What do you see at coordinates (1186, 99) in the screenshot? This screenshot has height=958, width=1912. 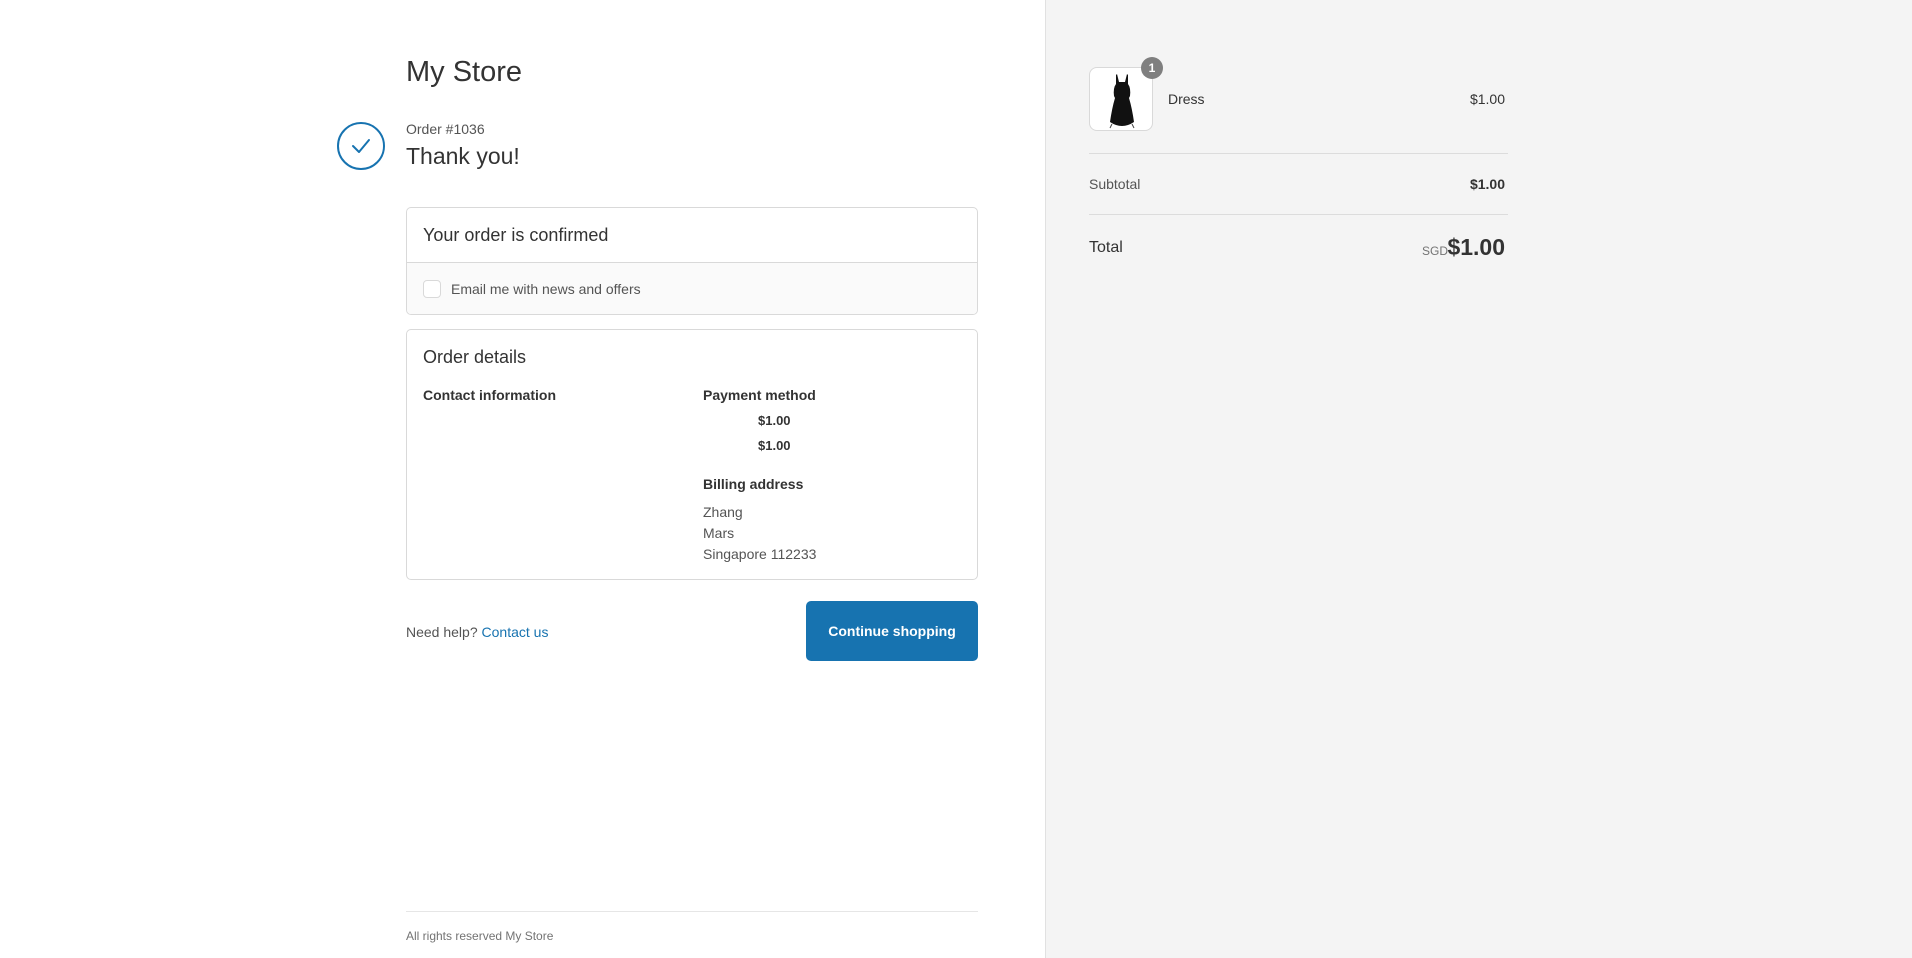 I see `product-name: Dress` at bounding box center [1186, 99].